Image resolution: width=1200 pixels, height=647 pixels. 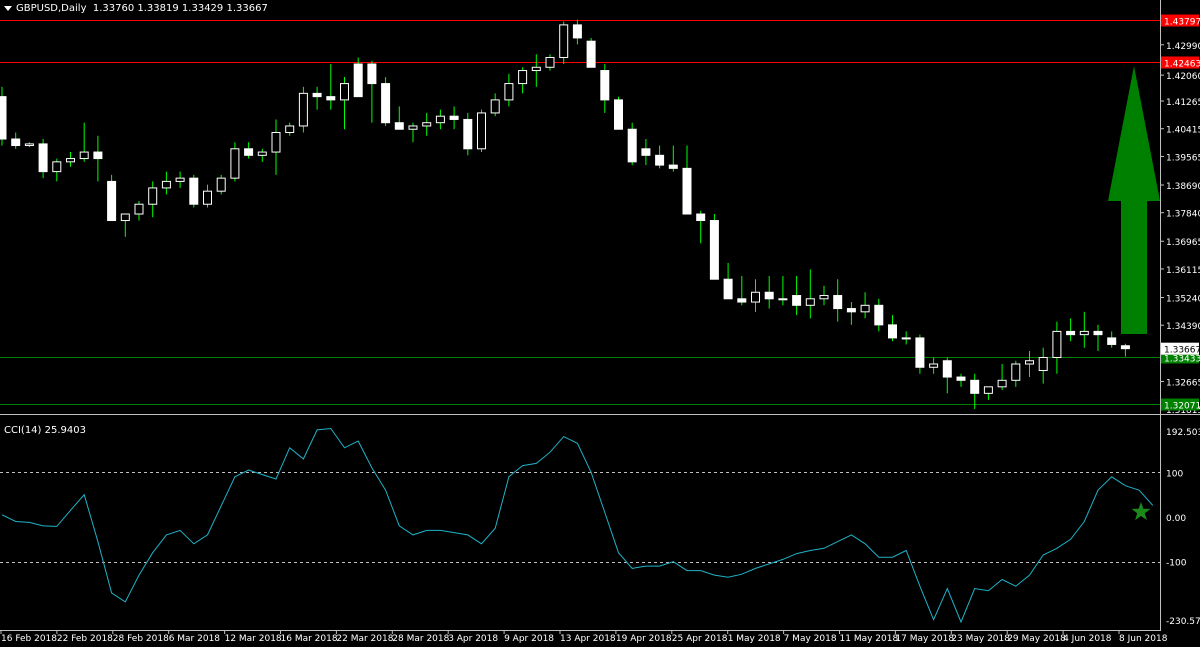 I want to click on ohlc-values: 1.33760 1.33819 1.33429 1.33667, so click(x=180, y=8).